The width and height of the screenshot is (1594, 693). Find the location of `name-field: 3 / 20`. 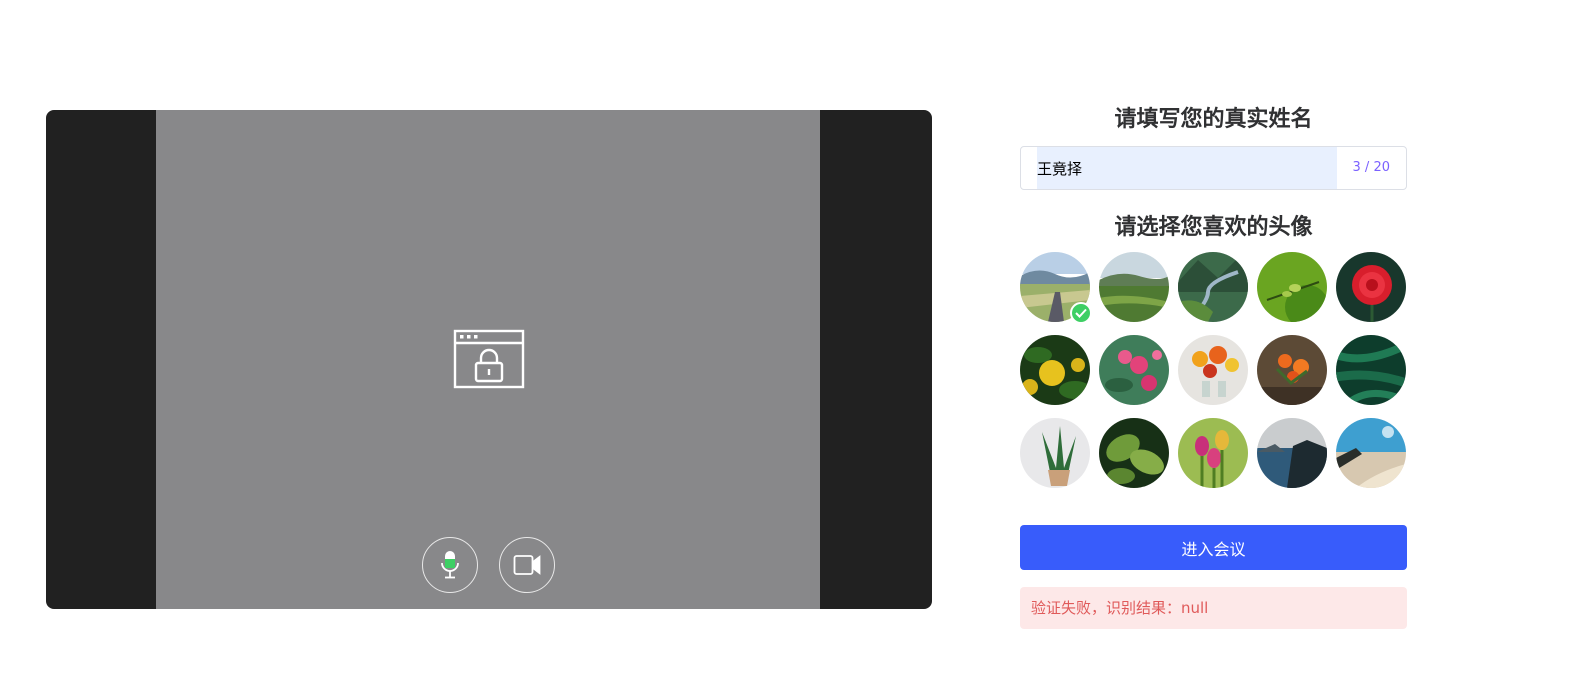

name-field: 3 / 20 is located at coordinates (1213, 168).